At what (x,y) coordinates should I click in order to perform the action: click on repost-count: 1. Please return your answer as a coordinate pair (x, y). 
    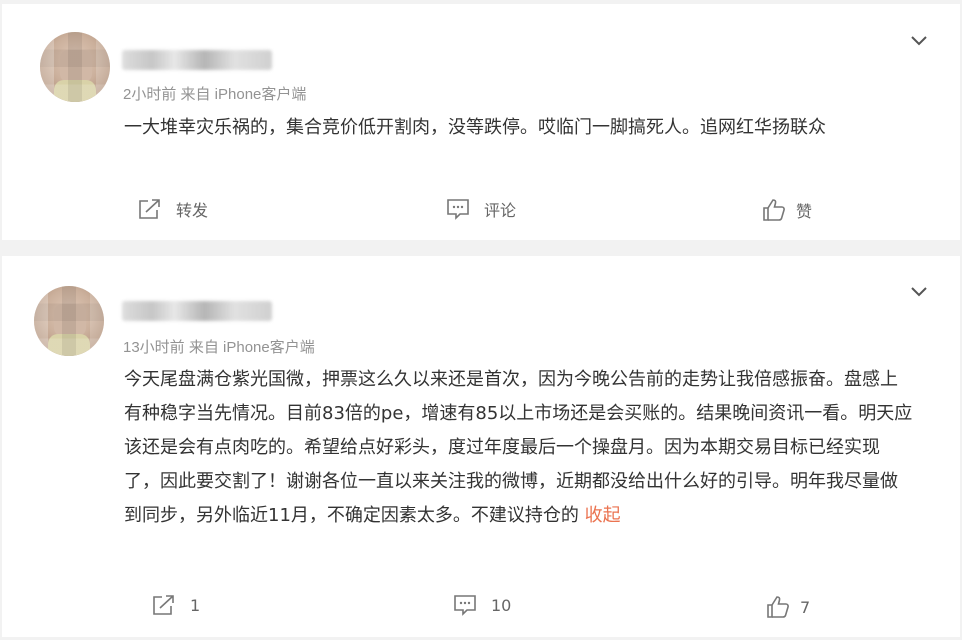
    Looking at the image, I should click on (195, 605).